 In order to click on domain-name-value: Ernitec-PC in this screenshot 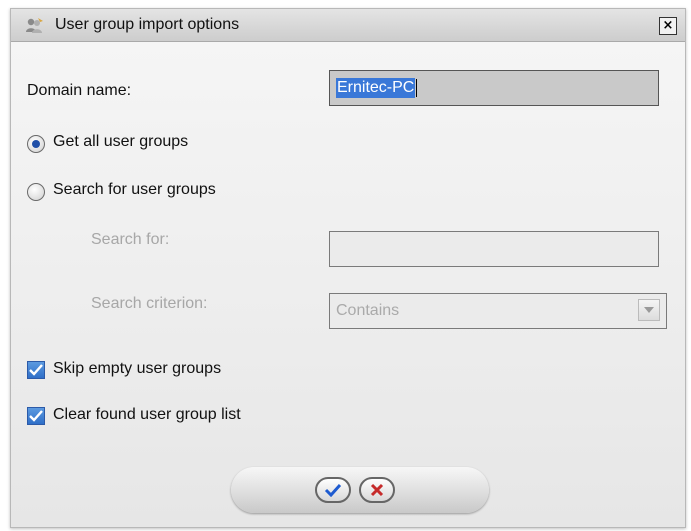, I will do `click(376, 88)`.